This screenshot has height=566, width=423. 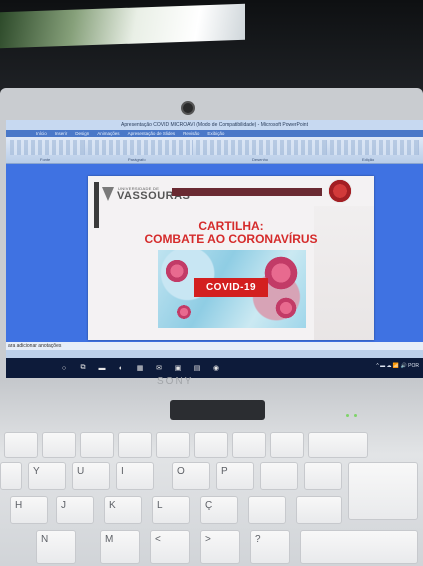 I want to click on notes-pane: ara adicionar anotações, so click(x=214, y=346).